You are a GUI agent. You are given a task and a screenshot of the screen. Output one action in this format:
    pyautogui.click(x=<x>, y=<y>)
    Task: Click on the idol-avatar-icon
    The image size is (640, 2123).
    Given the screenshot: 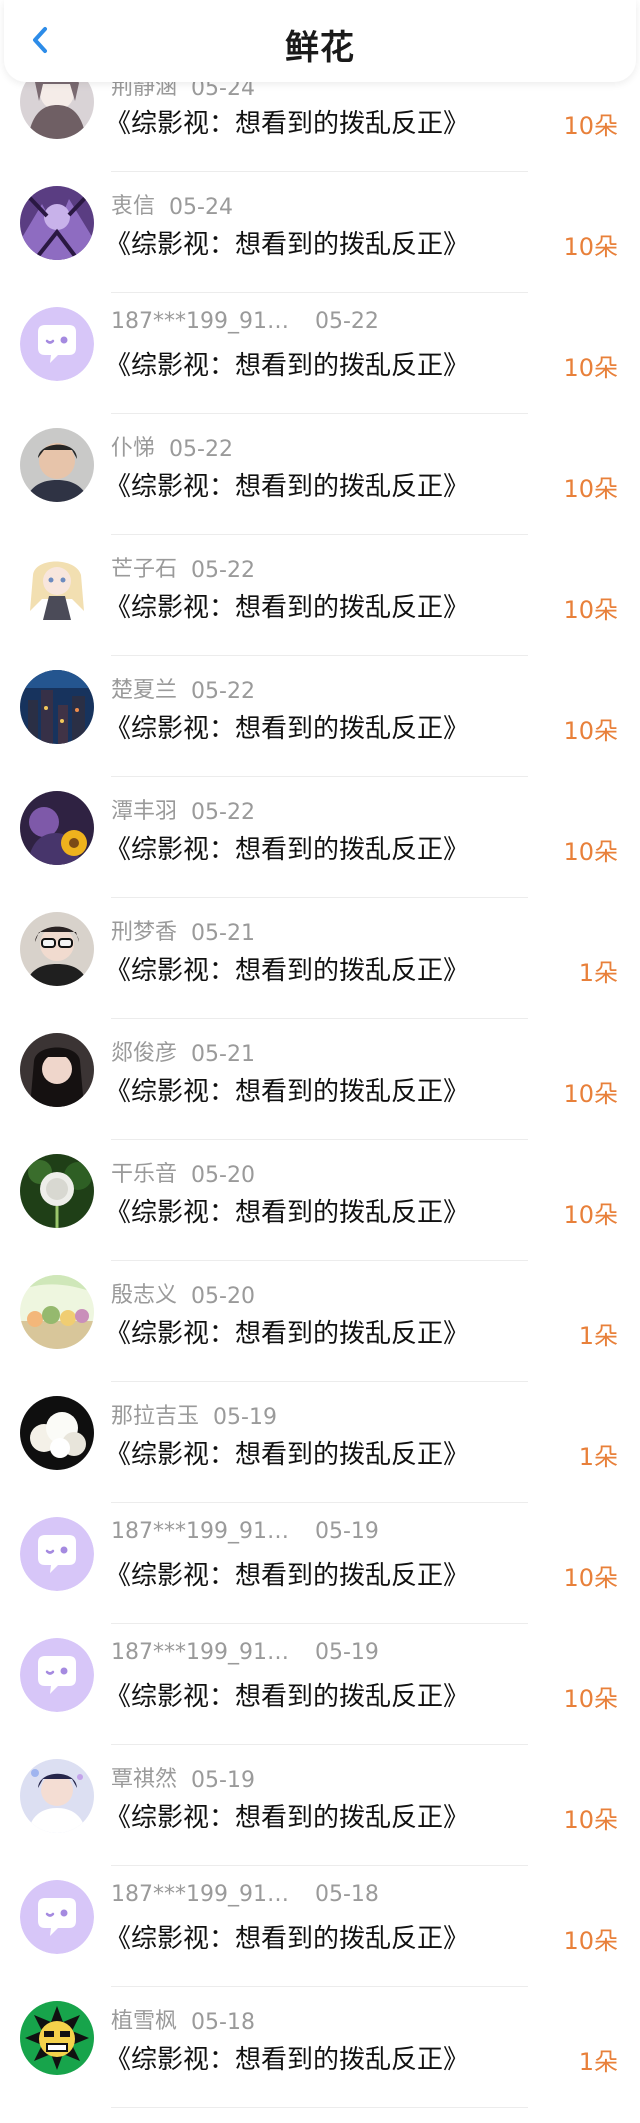 What is the action you would take?
    pyautogui.click(x=57, y=1796)
    